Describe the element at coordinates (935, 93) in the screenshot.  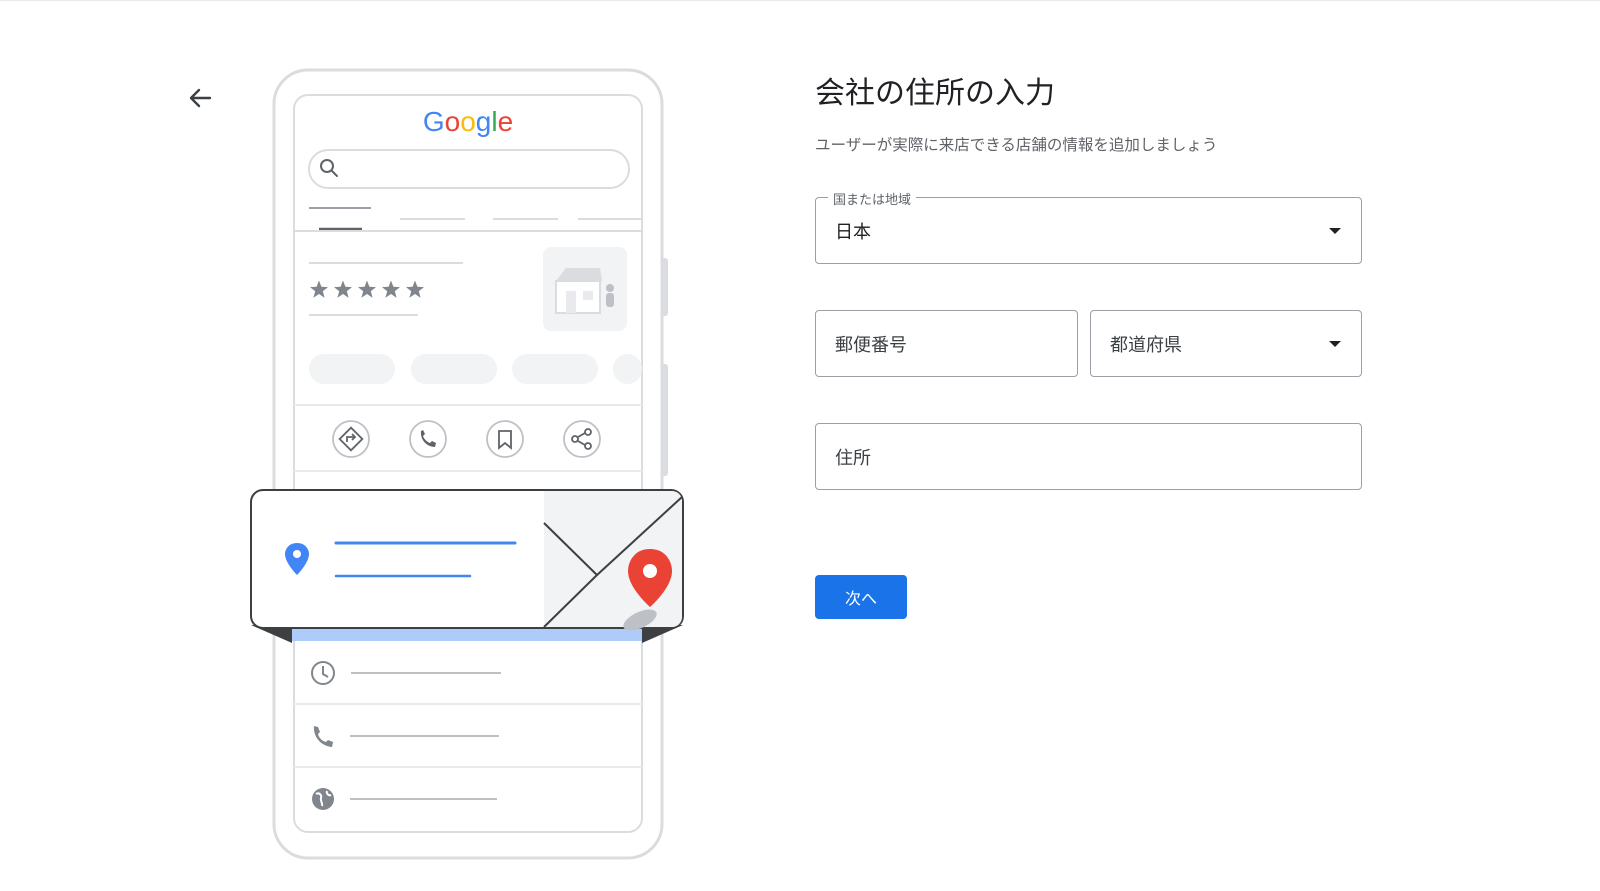
I see `page-title: 会社の住所の入力` at that location.